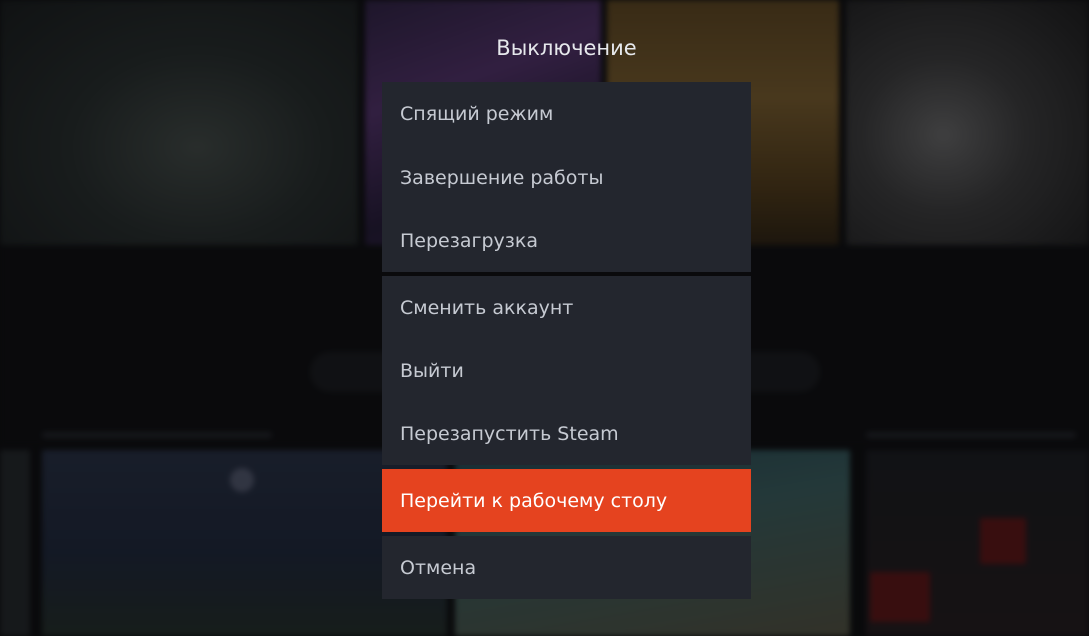 This screenshot has width=1089, height=636. I want to click on dialog-title: Выключение, so click(566, 48).